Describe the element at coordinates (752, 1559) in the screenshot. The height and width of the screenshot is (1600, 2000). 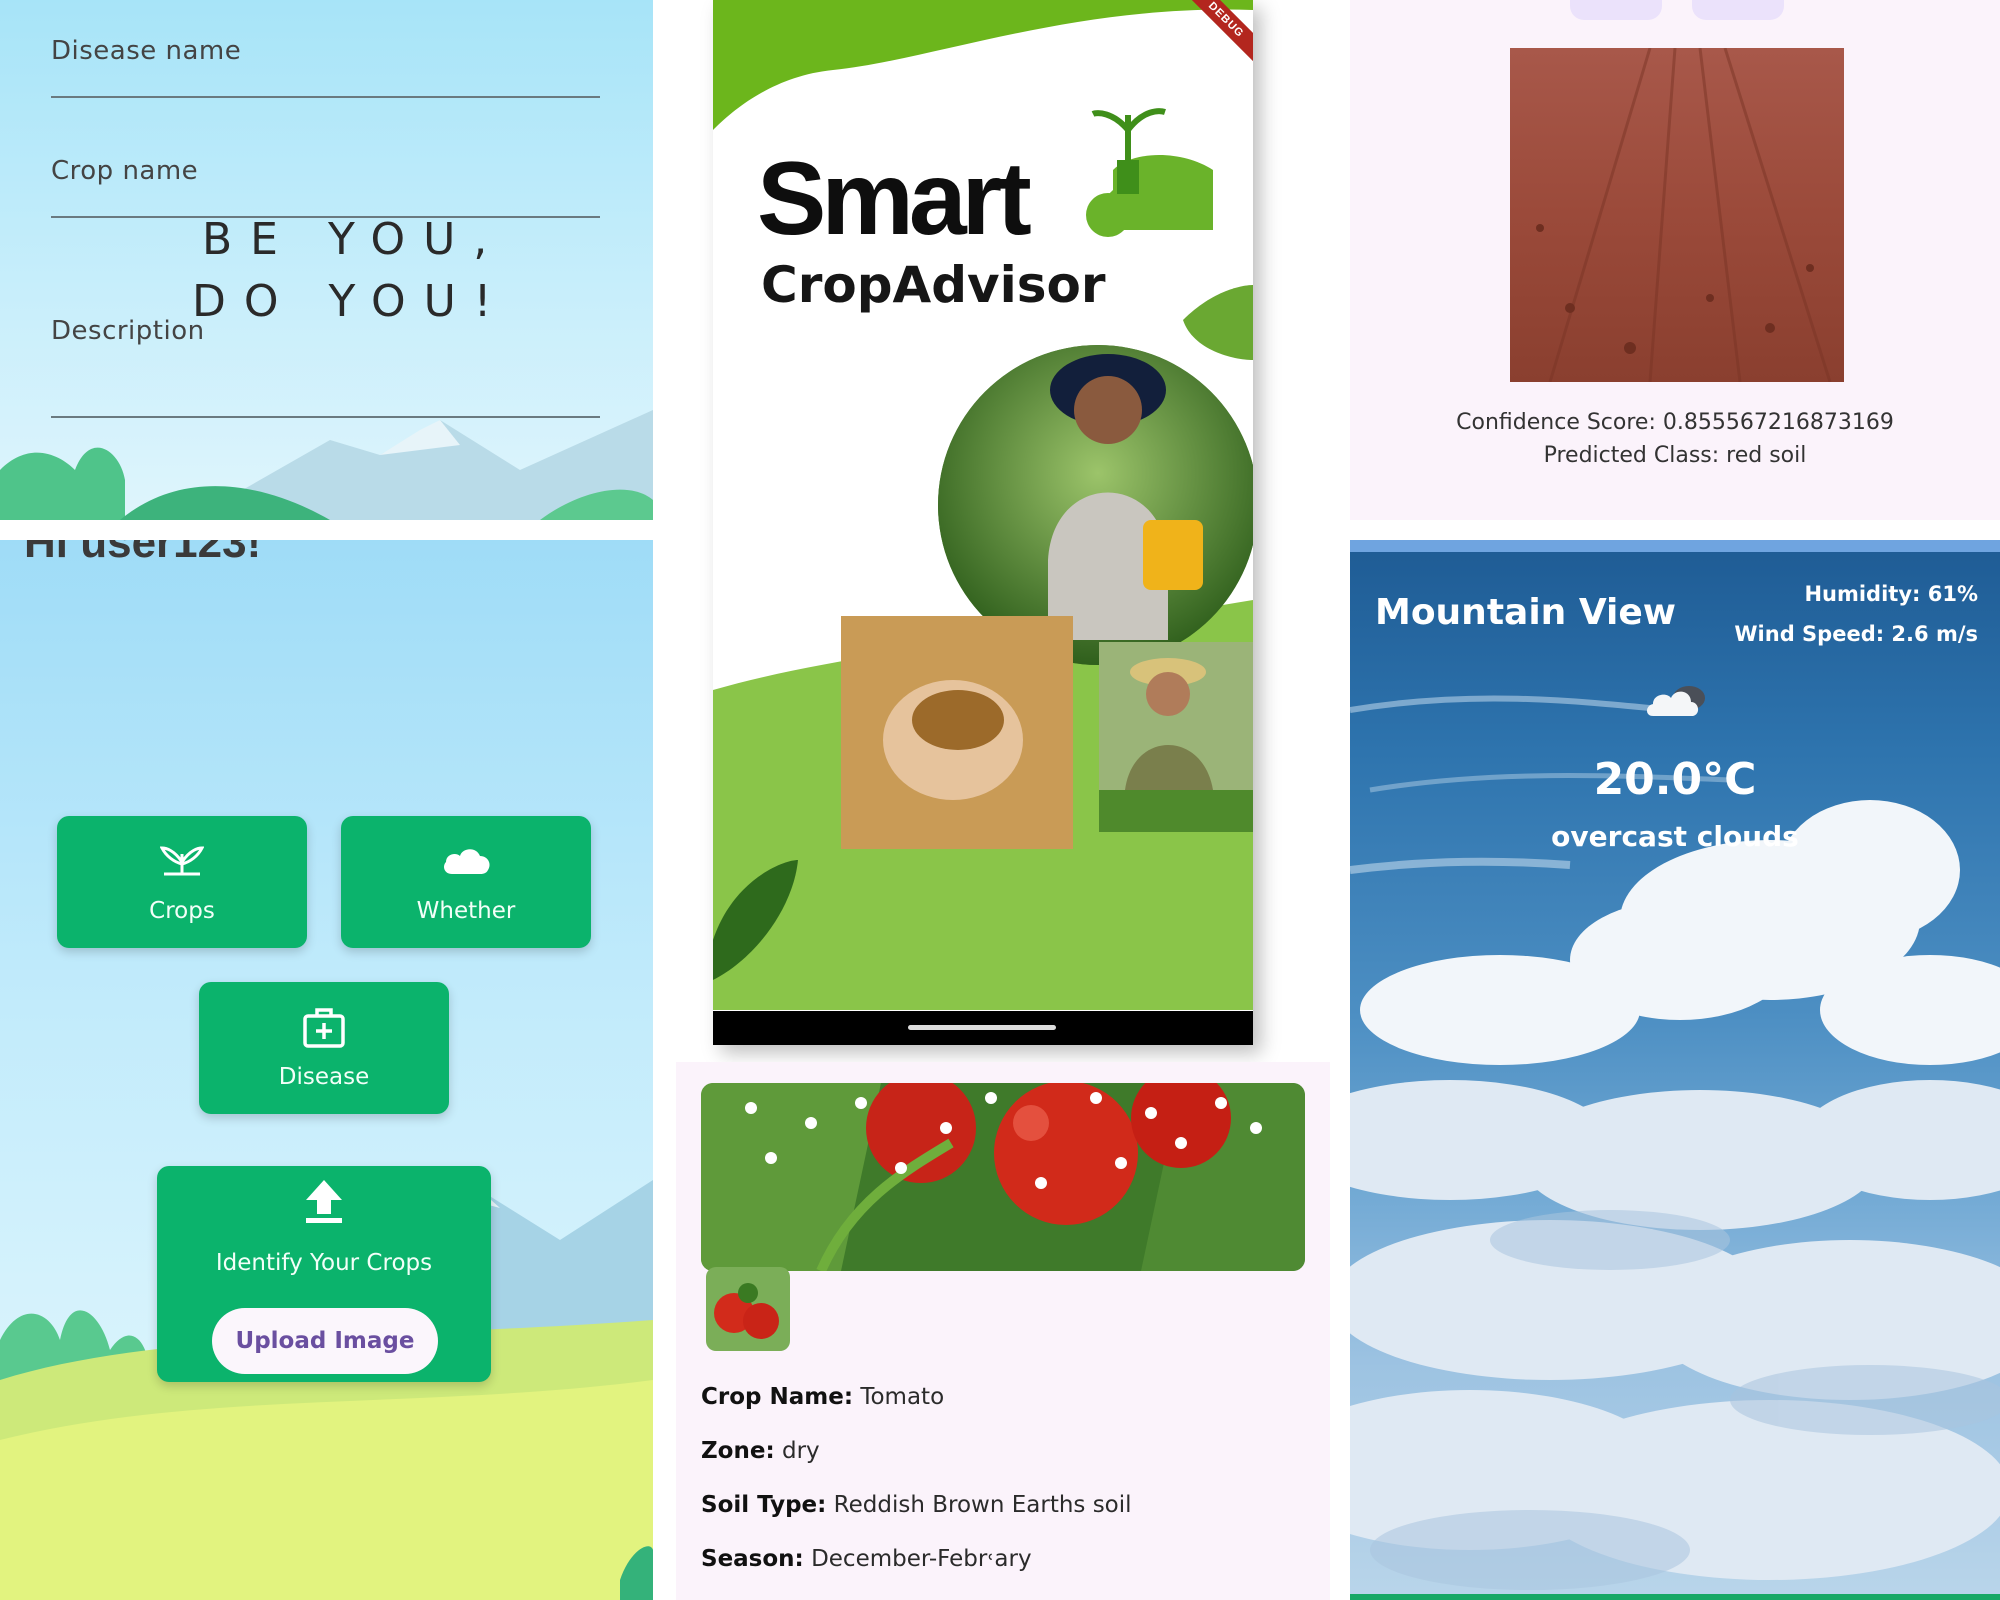
I see `season-key: Season:` at that location.